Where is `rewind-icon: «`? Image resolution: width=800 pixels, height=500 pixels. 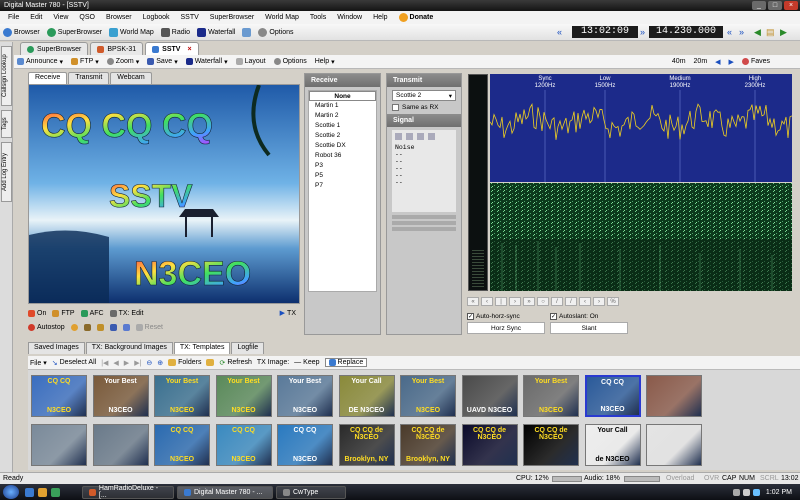 rewind-icon: « is located at coordinates (732, 32).